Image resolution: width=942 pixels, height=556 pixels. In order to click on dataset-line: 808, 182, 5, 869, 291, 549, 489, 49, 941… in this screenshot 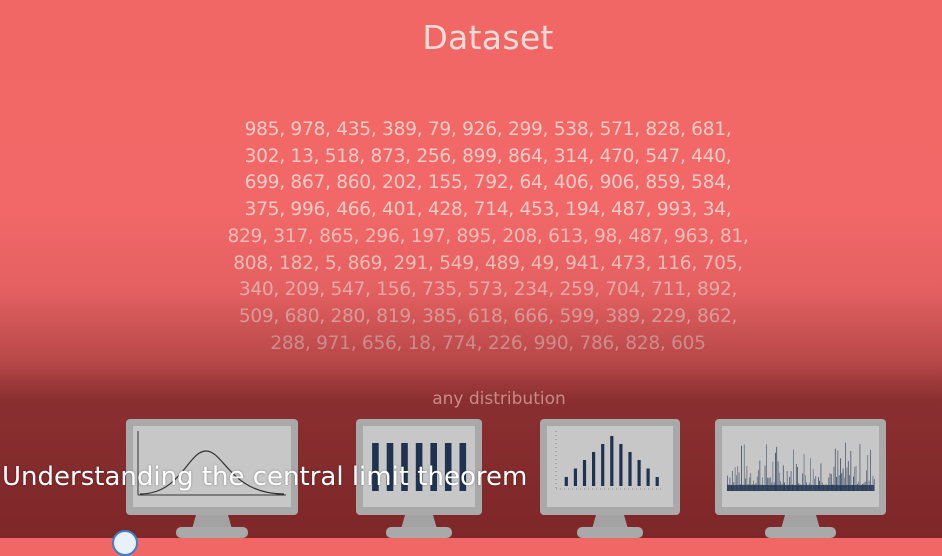, I will do `click(488, 263)`.